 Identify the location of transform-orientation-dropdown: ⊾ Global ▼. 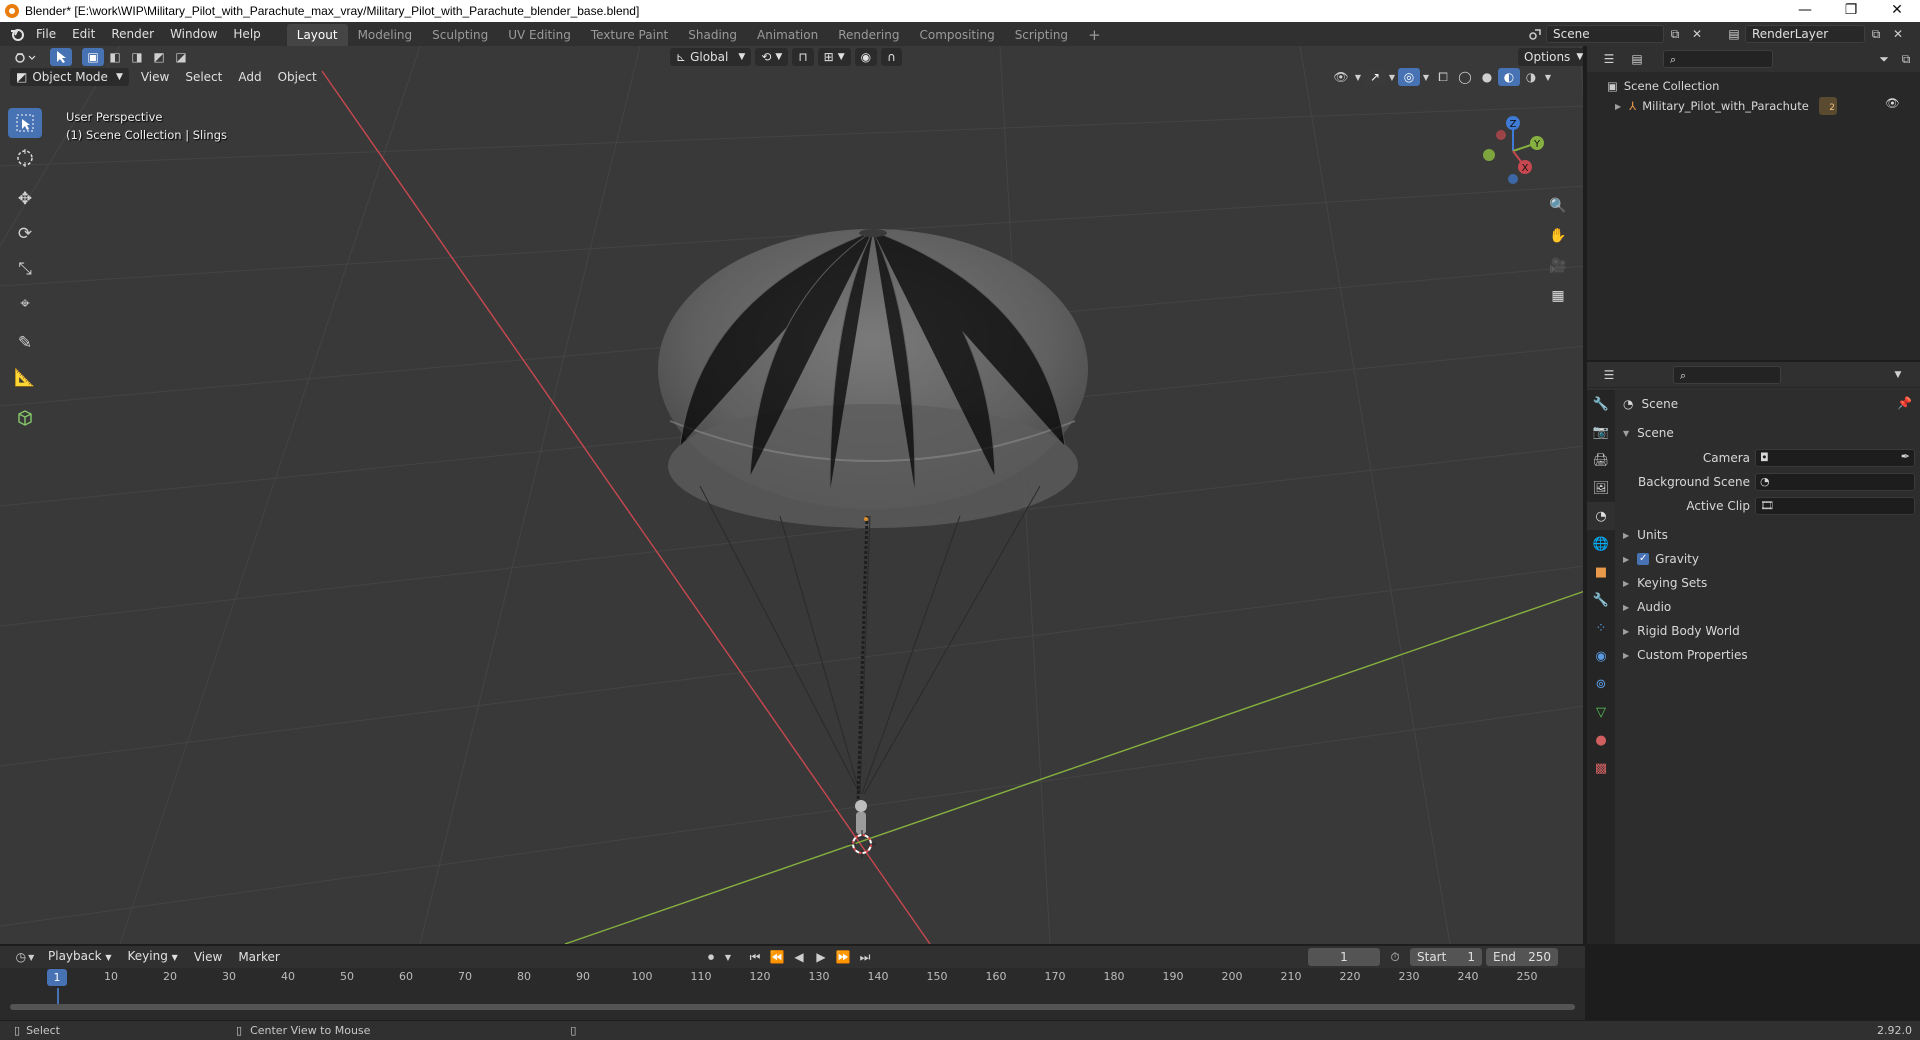
(711, 57).